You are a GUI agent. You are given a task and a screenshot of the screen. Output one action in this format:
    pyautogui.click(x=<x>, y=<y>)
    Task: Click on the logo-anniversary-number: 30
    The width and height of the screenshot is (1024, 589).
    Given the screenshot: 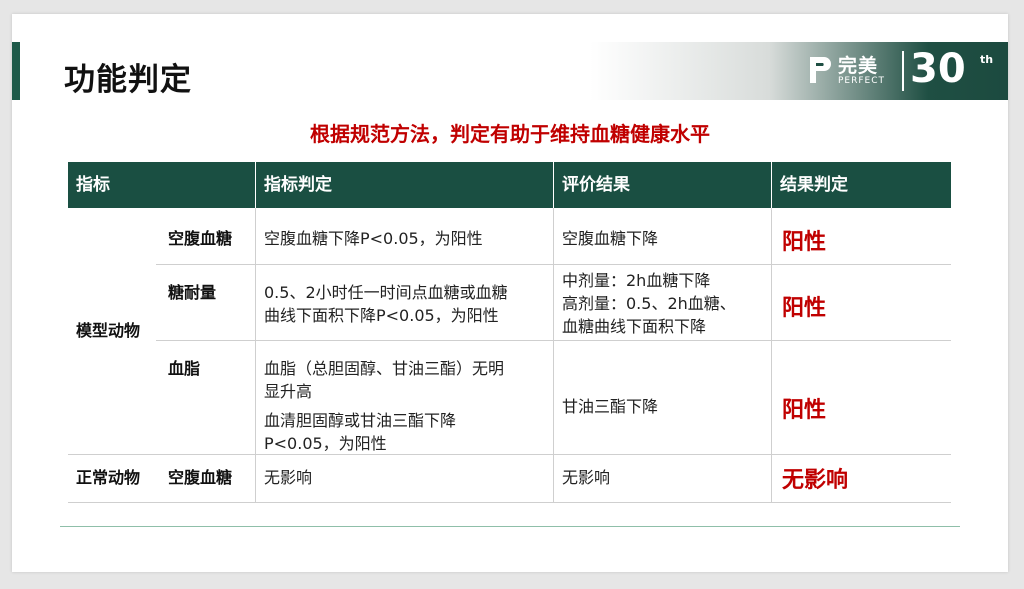 What is the action you would take?
    pyautogui.click(x=938, y=69)
    